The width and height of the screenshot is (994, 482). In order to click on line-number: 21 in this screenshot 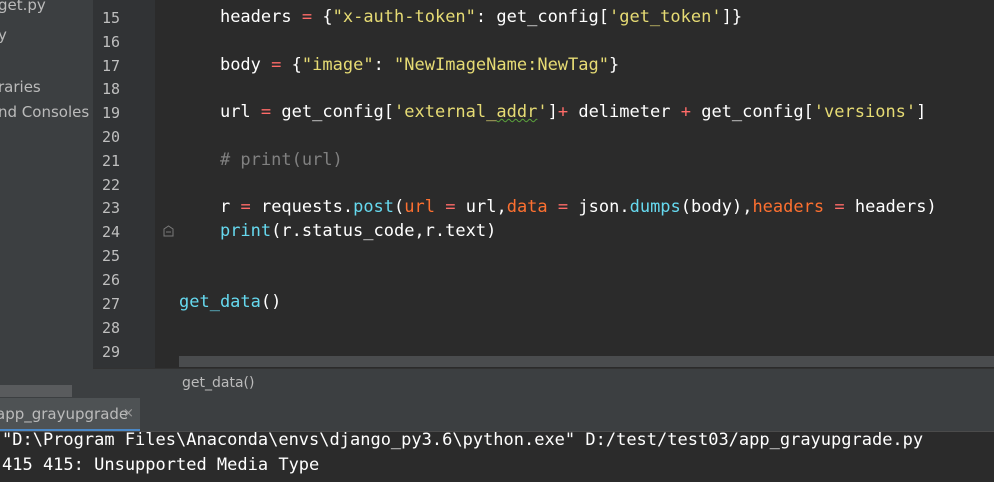, I will do `click(110, 161)`.